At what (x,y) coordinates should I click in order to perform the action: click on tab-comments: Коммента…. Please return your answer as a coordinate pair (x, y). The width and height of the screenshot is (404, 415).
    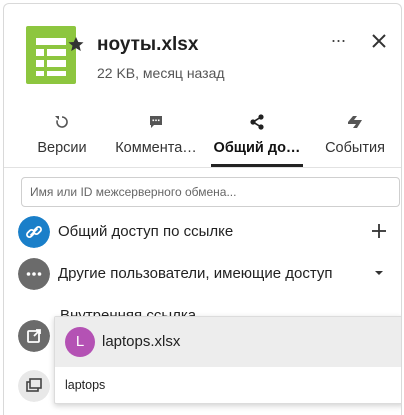
    Looking at the image, I should click on (156, 138).